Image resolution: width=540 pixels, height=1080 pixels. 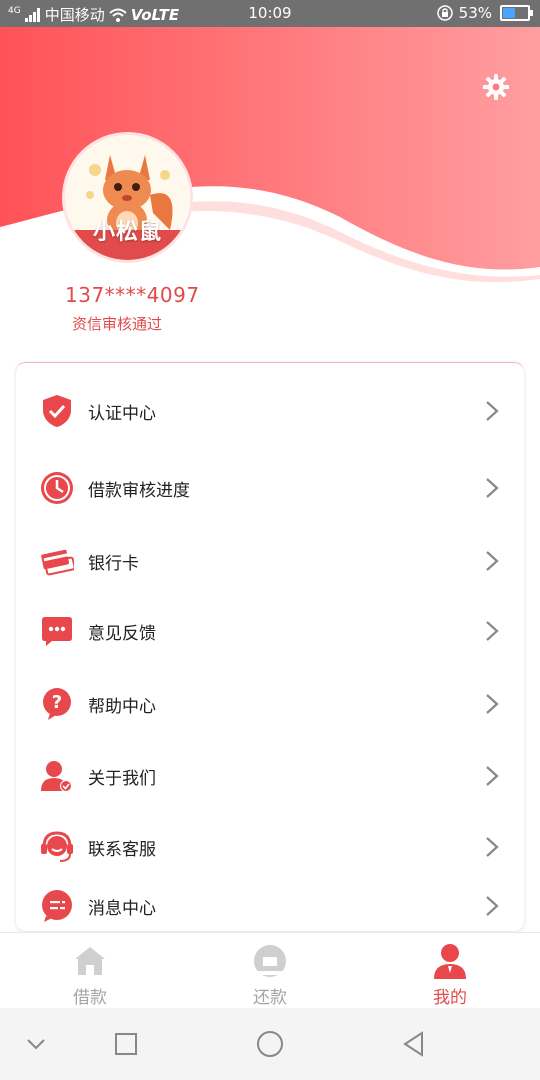 What do you see at coordinates (450, 998) in the screenshot?
I see `tab-label: 我的` at bounding box center [450, 998].